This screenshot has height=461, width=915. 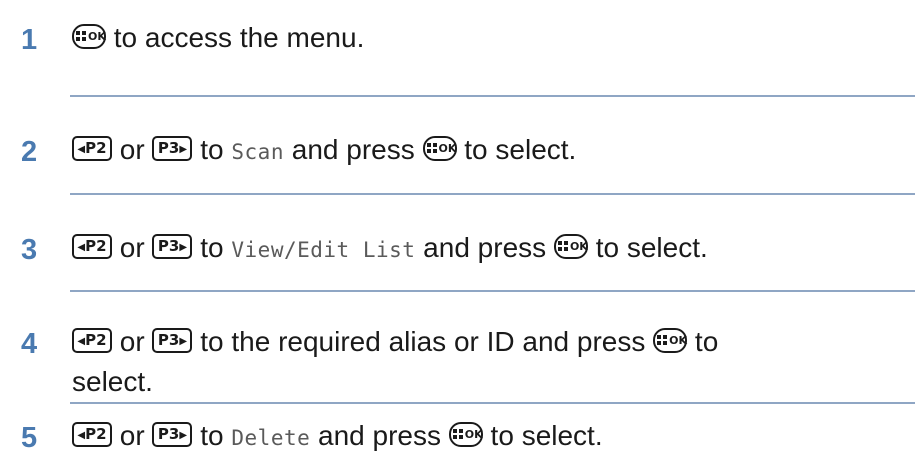 I want to click on step-number: 5, so click(x=29, y=438).